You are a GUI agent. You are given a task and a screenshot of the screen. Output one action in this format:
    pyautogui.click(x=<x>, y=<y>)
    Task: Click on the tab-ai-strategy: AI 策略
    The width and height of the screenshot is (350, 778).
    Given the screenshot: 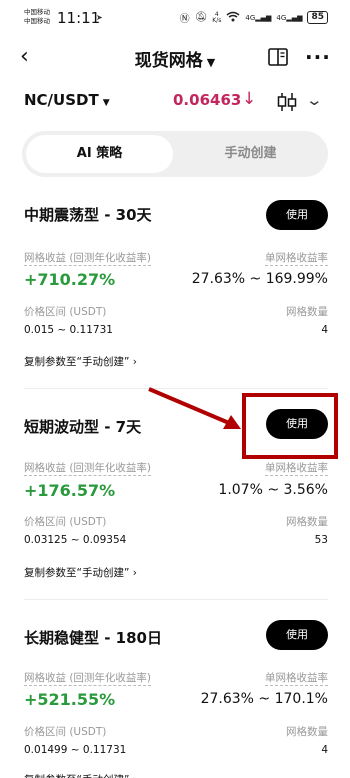 What is the action you would take?
    pyautogui.click(x=99, y=154)
    